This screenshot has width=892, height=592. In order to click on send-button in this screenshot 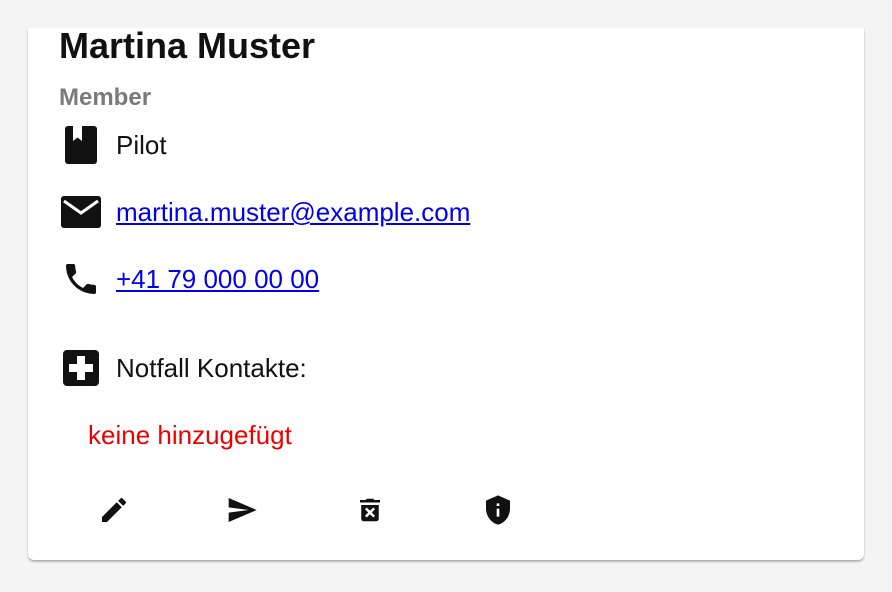, I will do `click(242, 511)`.